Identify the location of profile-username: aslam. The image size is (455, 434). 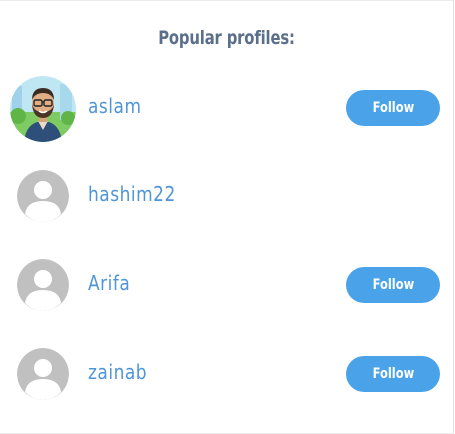
(115, 106).